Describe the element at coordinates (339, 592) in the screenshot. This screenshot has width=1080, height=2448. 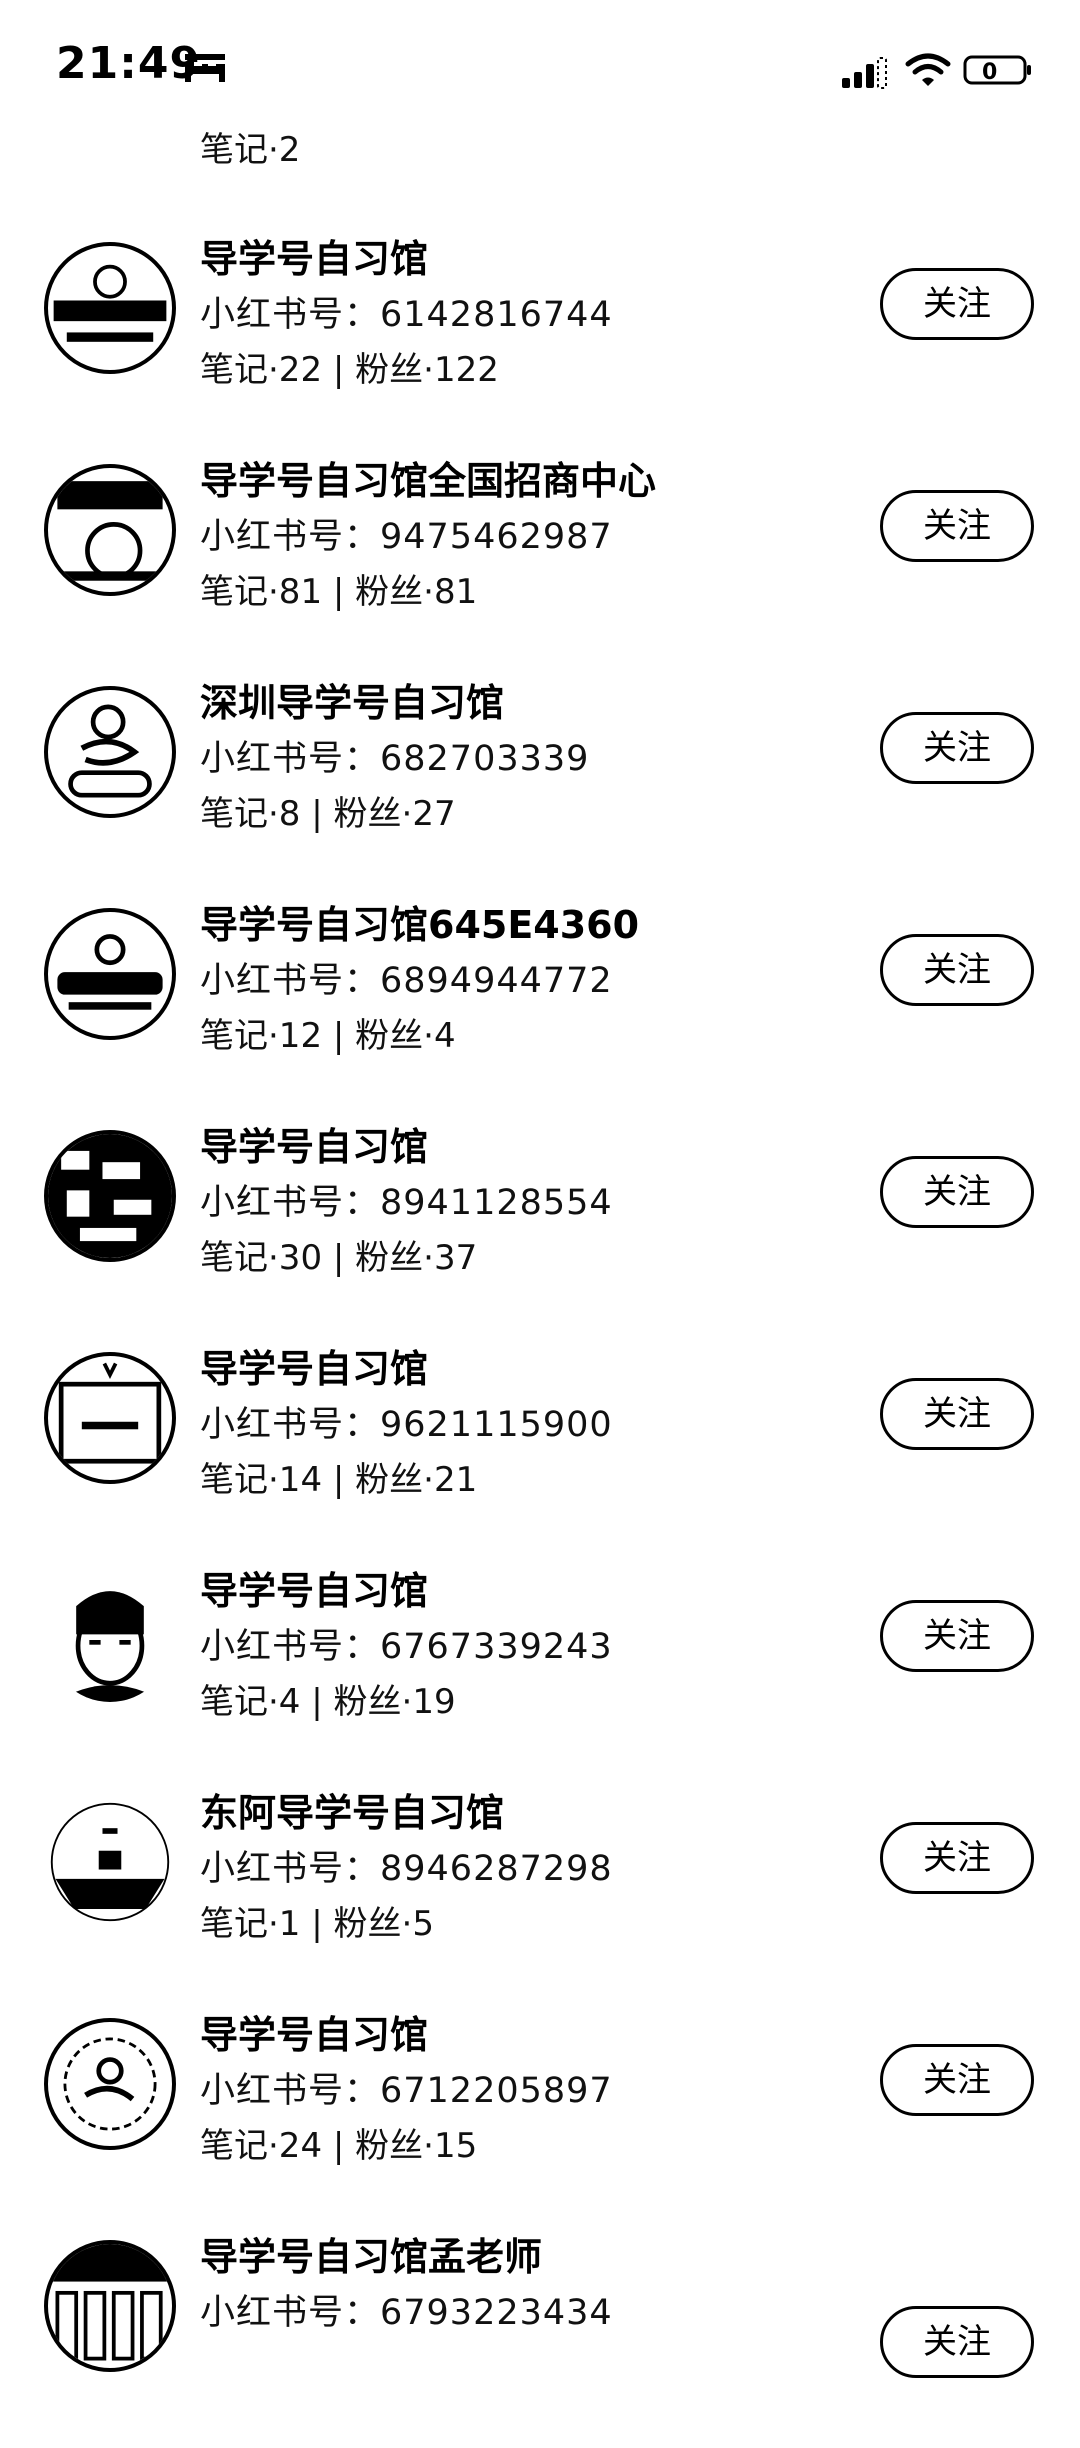
I see `user-stats: 笔记·81 | 粉丝·81` at that location.